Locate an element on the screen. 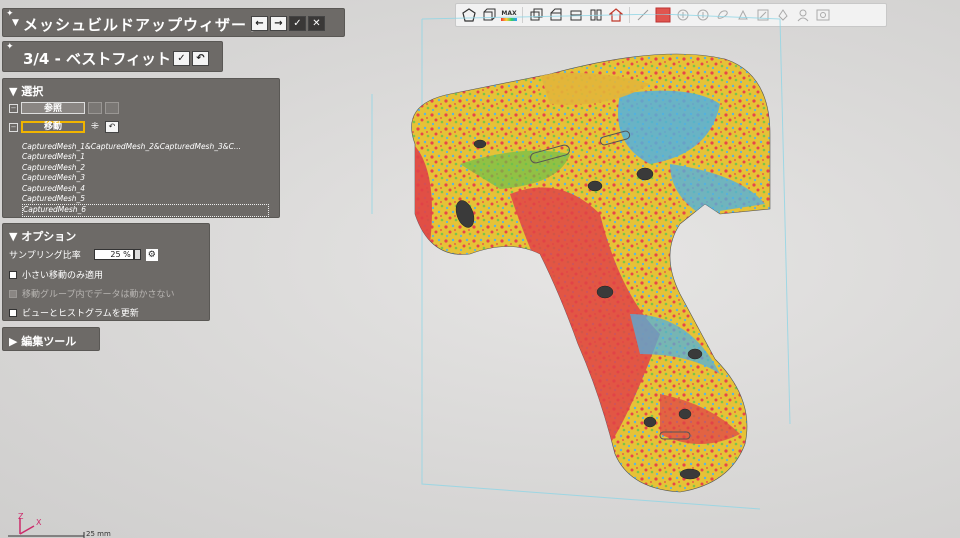 Image resolution: width=960 pixels, height=538 pixels. small-moves-row: 小さい移動のみ適用 is located at coordinates (56, 274).